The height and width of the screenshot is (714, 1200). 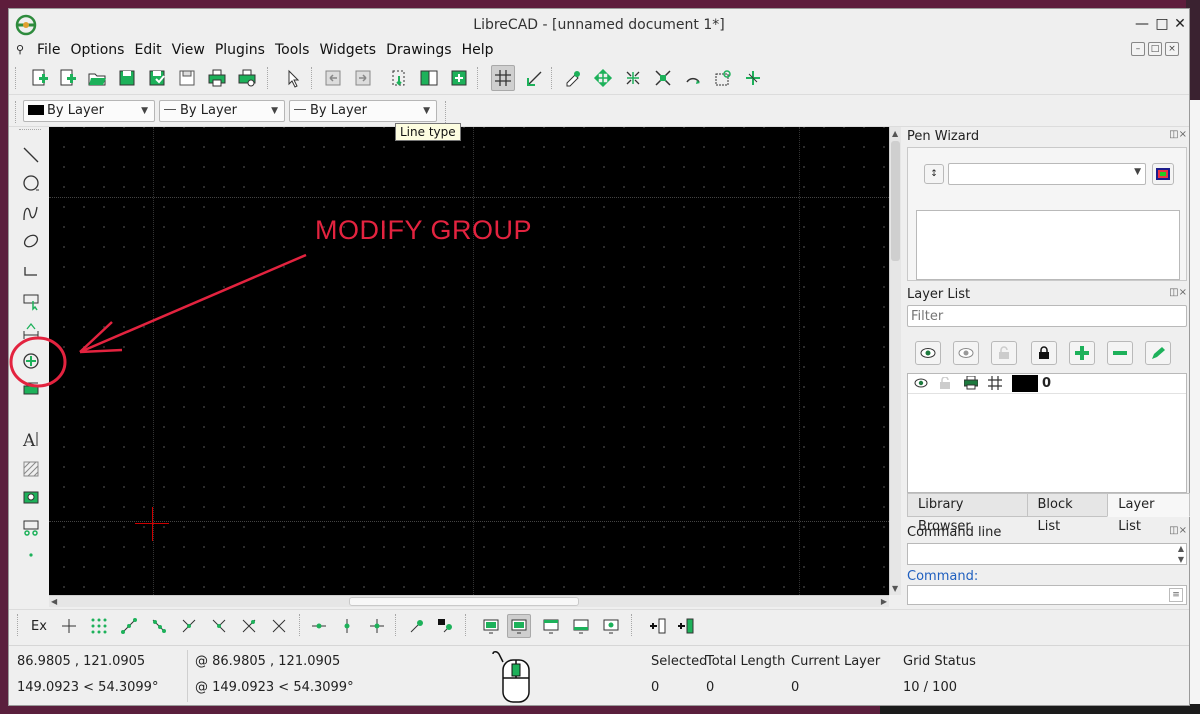 What do you see at coordinates (377, 626) in the screenshot?
I see `restrict-orthogonal-icon` at bounding box center [377, 626].